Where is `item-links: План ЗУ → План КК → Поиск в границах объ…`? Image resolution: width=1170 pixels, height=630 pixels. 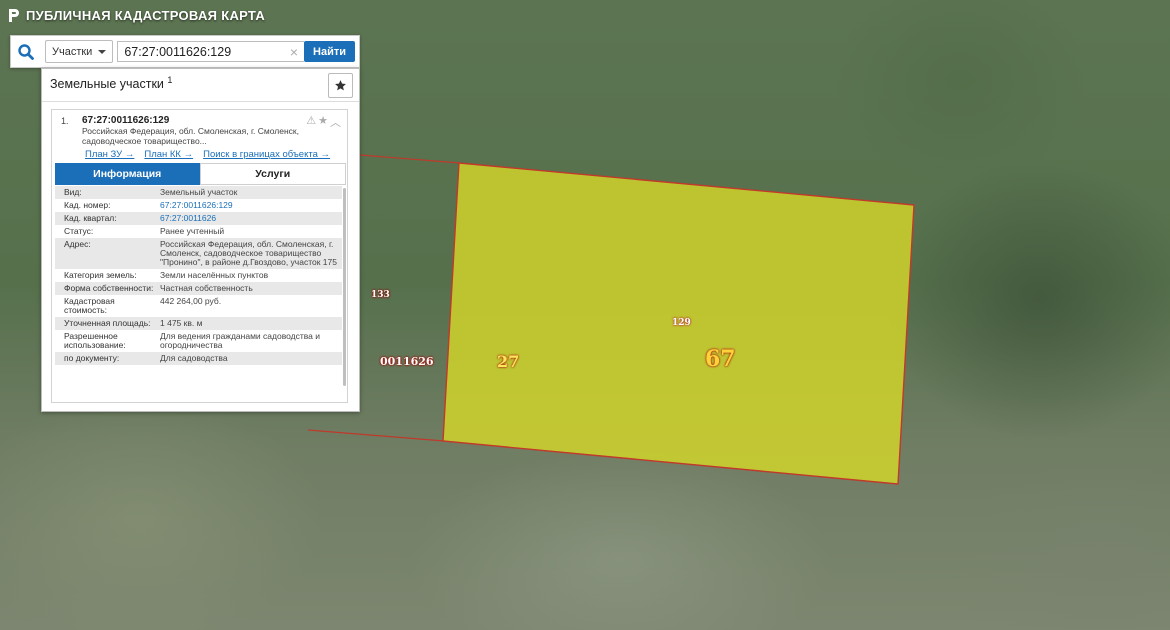
item-links: План ЗУ → План КК → Поиск в границах объ… is located at coordinates (207, 154).